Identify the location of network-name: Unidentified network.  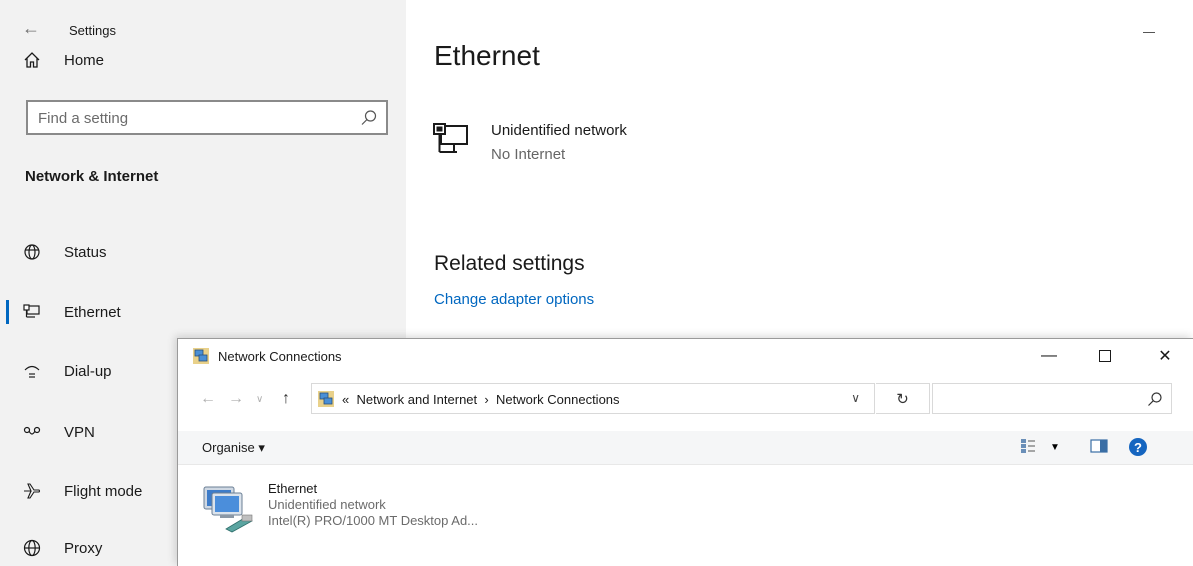
(559, 130).